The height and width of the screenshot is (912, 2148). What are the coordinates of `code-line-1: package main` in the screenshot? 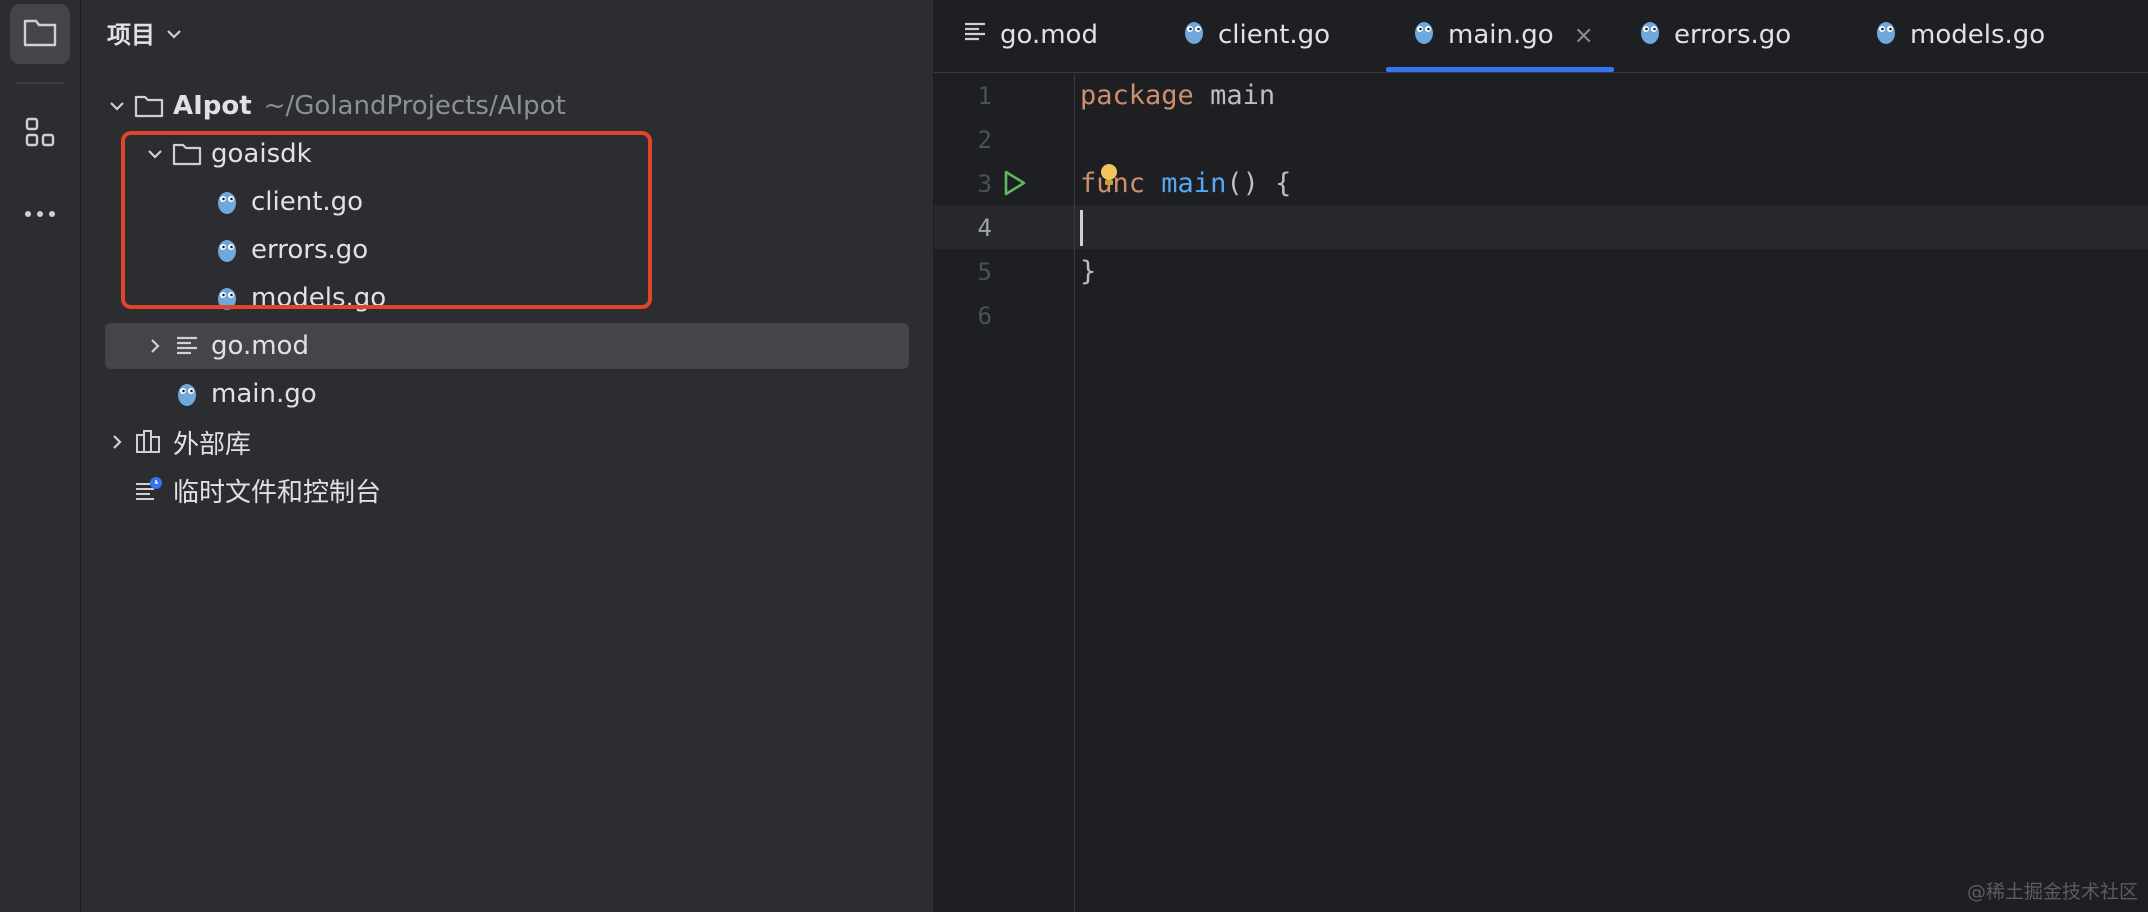 It's located at (1177, 95).